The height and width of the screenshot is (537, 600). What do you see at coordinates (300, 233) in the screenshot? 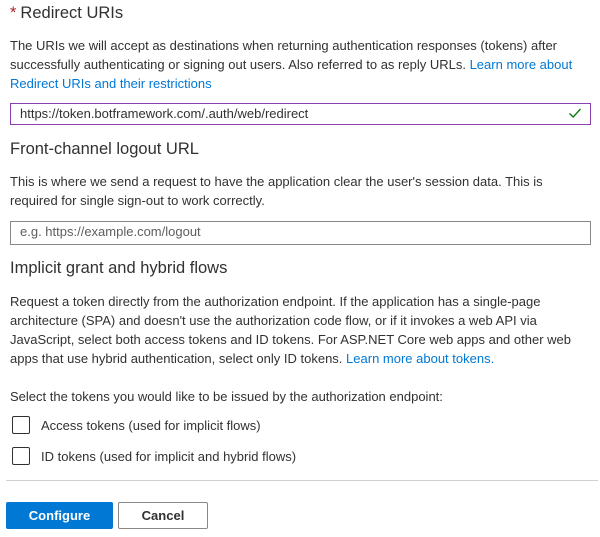
I see `logout-url-input: e.g. https://example.com/logout` at bounding box center [300, 233].